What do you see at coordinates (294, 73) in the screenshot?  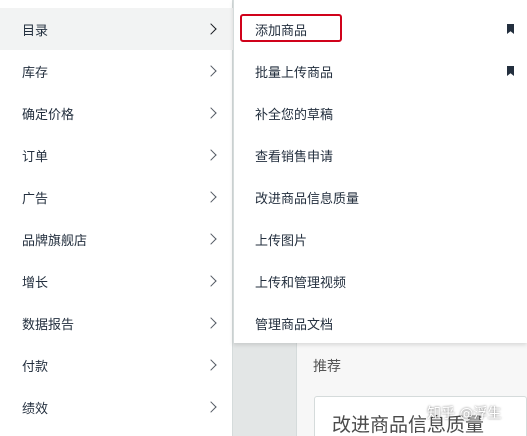 I see `submenu-item-label: 批量上传商品` at bounding box center [294, 73].